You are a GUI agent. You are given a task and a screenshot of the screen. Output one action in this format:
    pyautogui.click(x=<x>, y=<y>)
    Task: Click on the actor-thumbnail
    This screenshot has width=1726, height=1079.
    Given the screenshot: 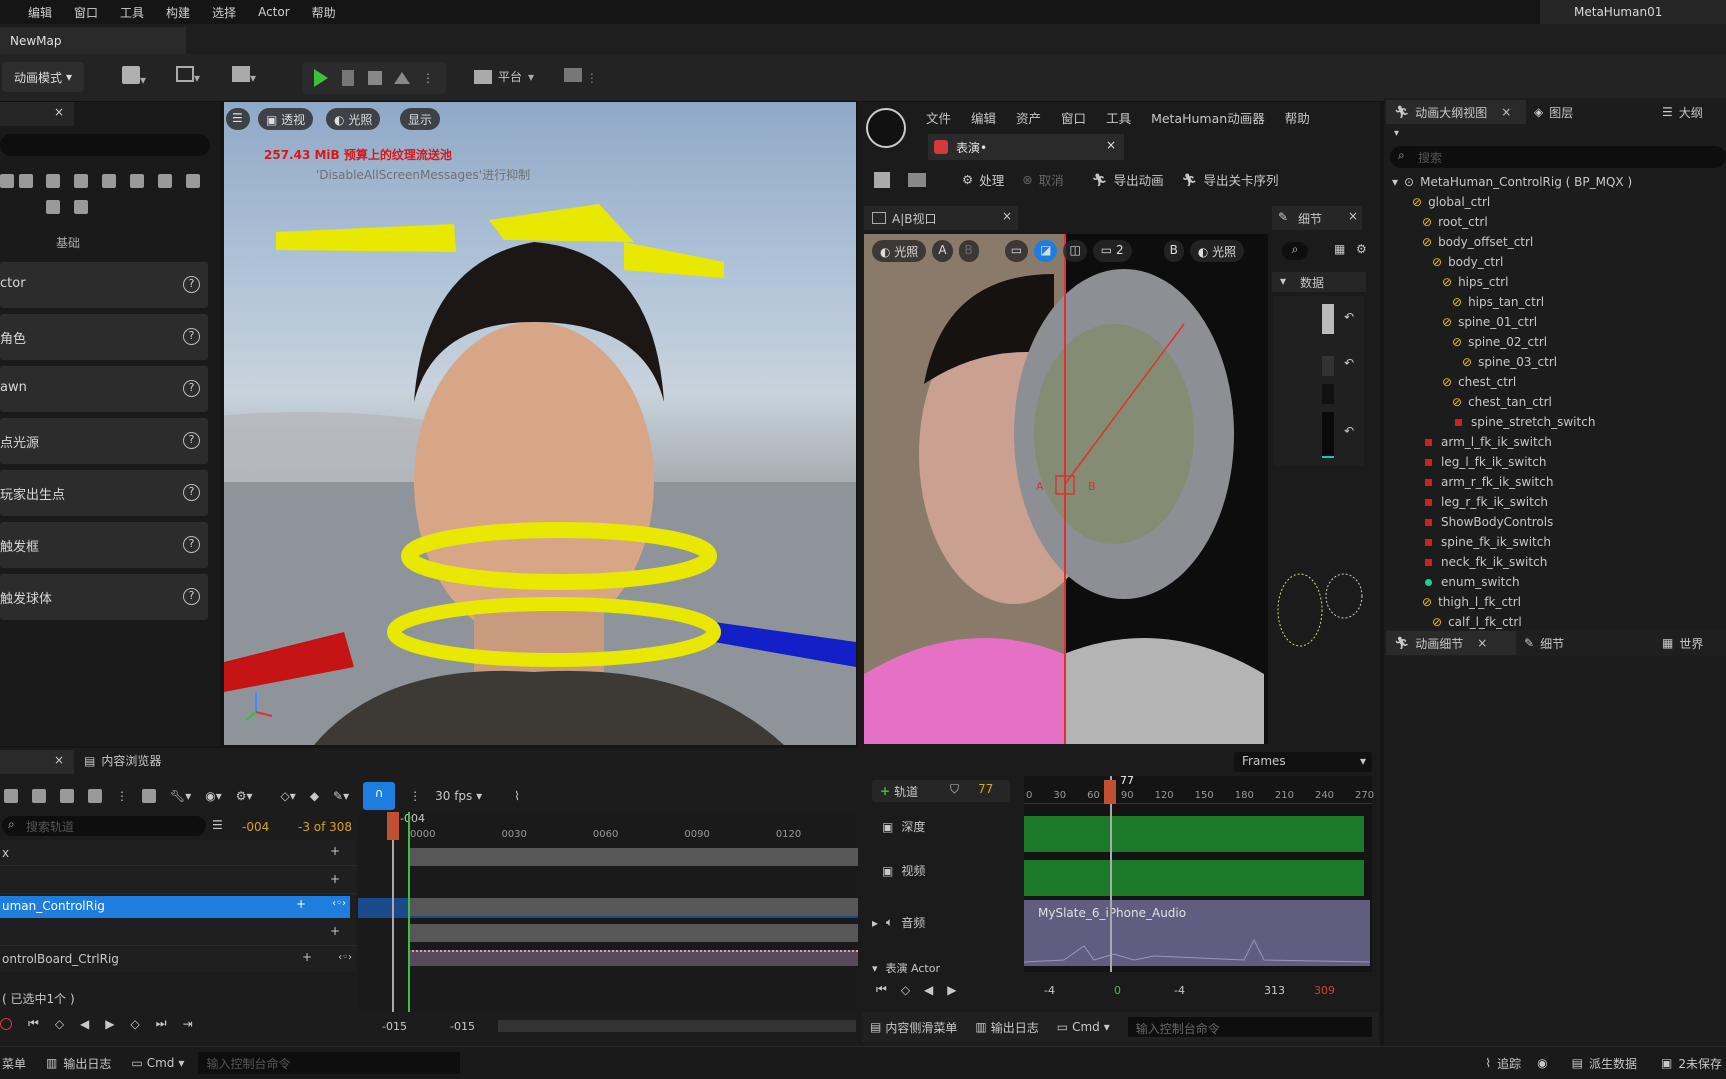 What is the action you would take?
    pyautogui.click(x=1328, y=435)
    